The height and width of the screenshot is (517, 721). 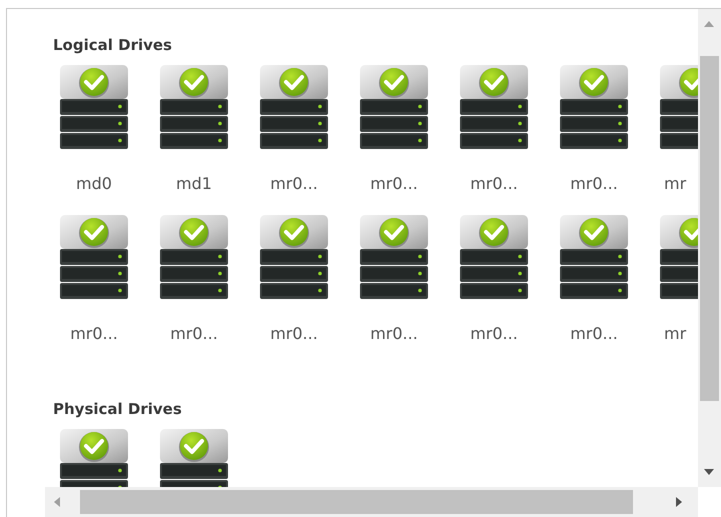 What do you see at coordinates (709, 472) in the screenshot?
I see `scroll-down-icon` at bounding box center [709, 472].